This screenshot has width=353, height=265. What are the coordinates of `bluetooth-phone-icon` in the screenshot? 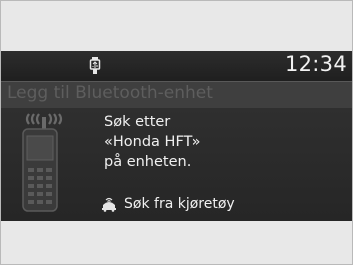 It's located at (42, 162).